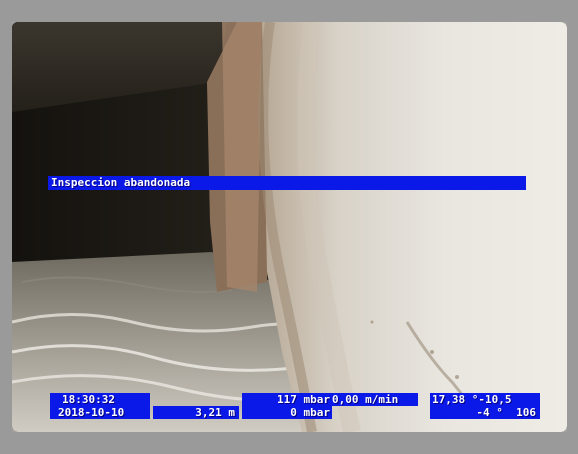  What do you see at coordinates (100, 412) in the screenshot?
I see `recording-date: 2018-10-10` at bounding box center [100, 412].